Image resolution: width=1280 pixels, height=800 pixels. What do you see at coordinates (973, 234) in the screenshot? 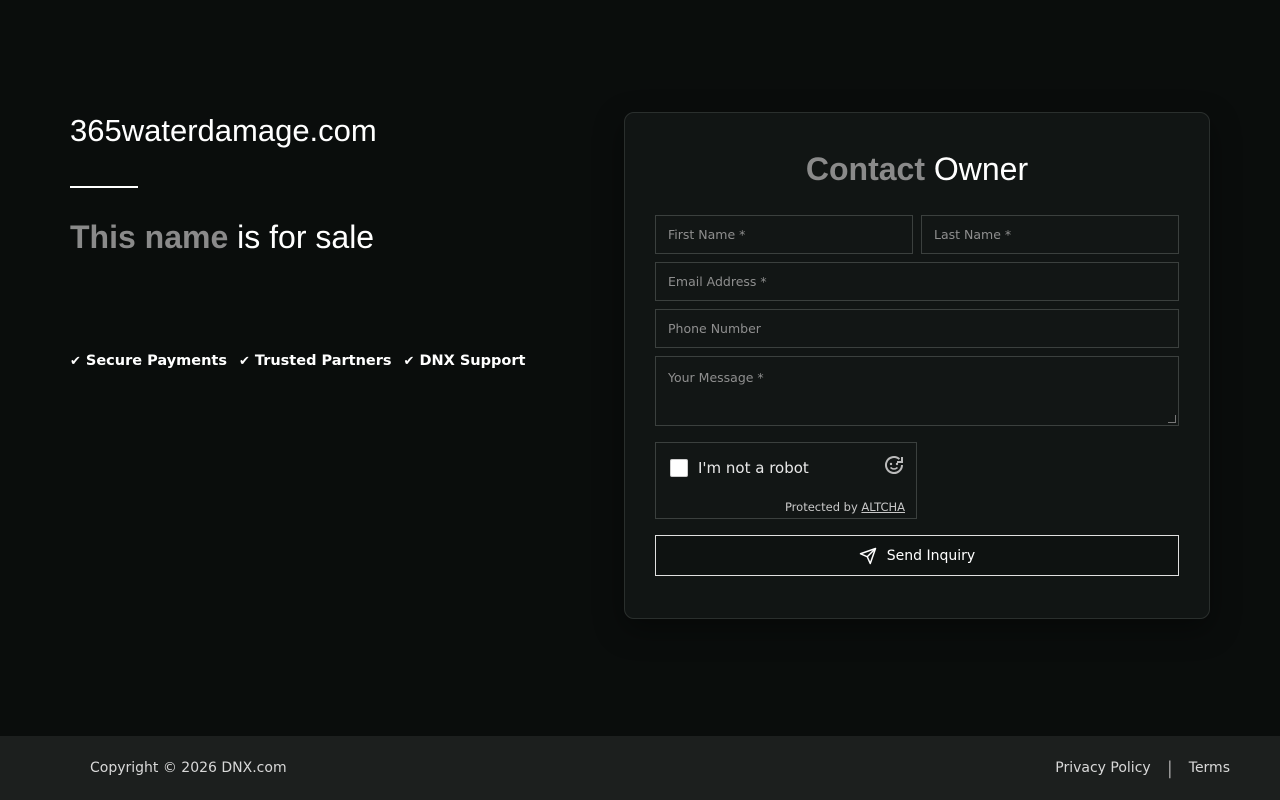
I see `last-name-placeholder: Last Name *` at bounding box center [973, 234].